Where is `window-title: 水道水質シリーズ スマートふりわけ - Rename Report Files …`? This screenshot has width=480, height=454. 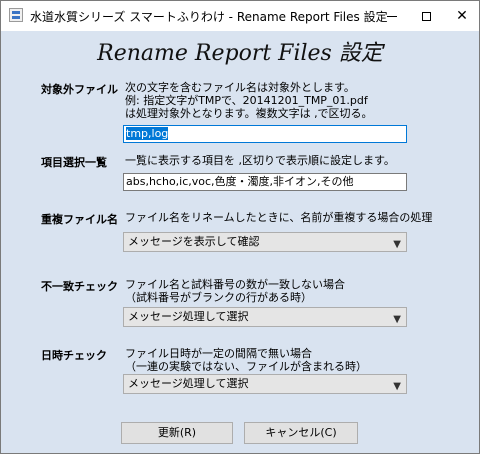
window-title: 水道水質シリーズ スマートふりわけ - Rename Report Files … is located at coordinates (209, 17).